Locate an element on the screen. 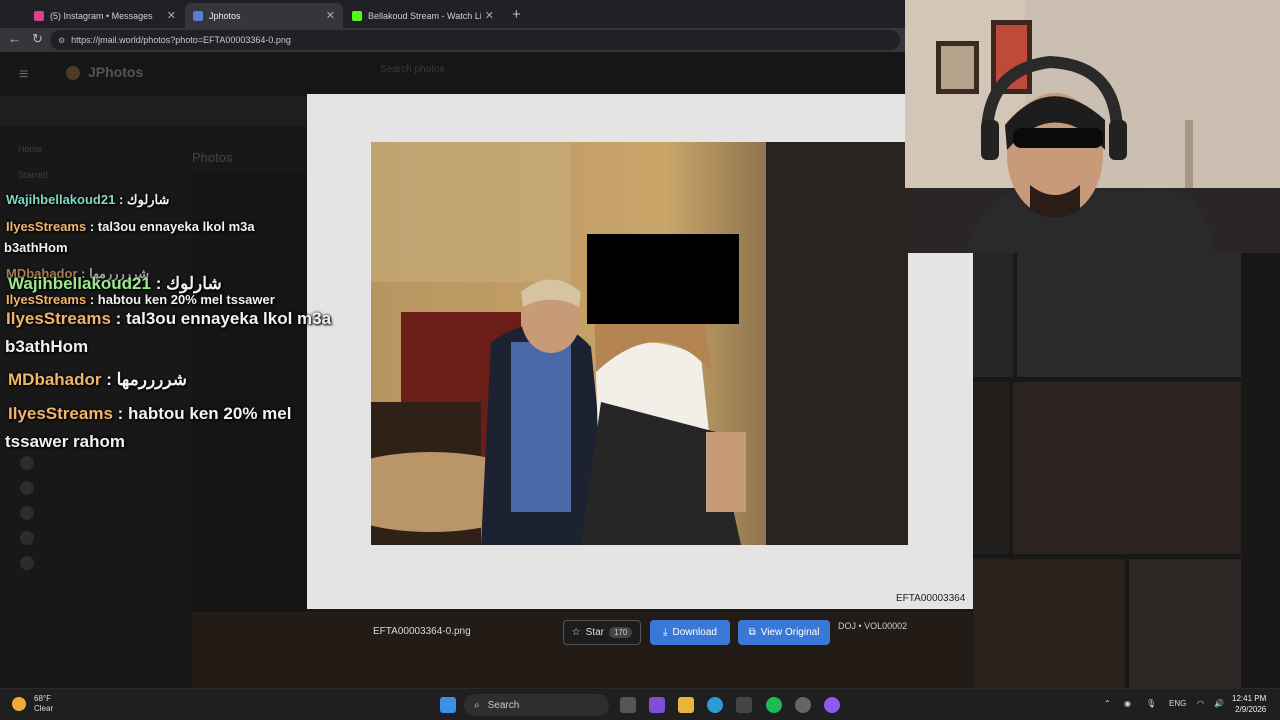 This screenshot has width=1280, height=720. chrome-icon is located at coordinates (803, 705).